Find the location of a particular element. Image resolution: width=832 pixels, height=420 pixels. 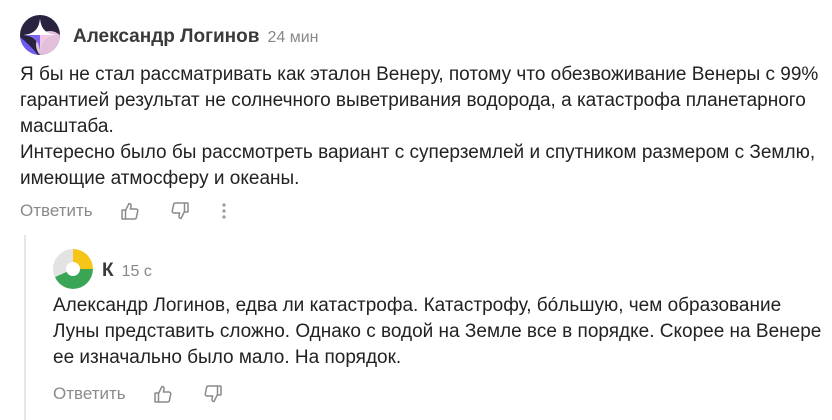

star-avatar-icon is located at coordinates (40, 35).